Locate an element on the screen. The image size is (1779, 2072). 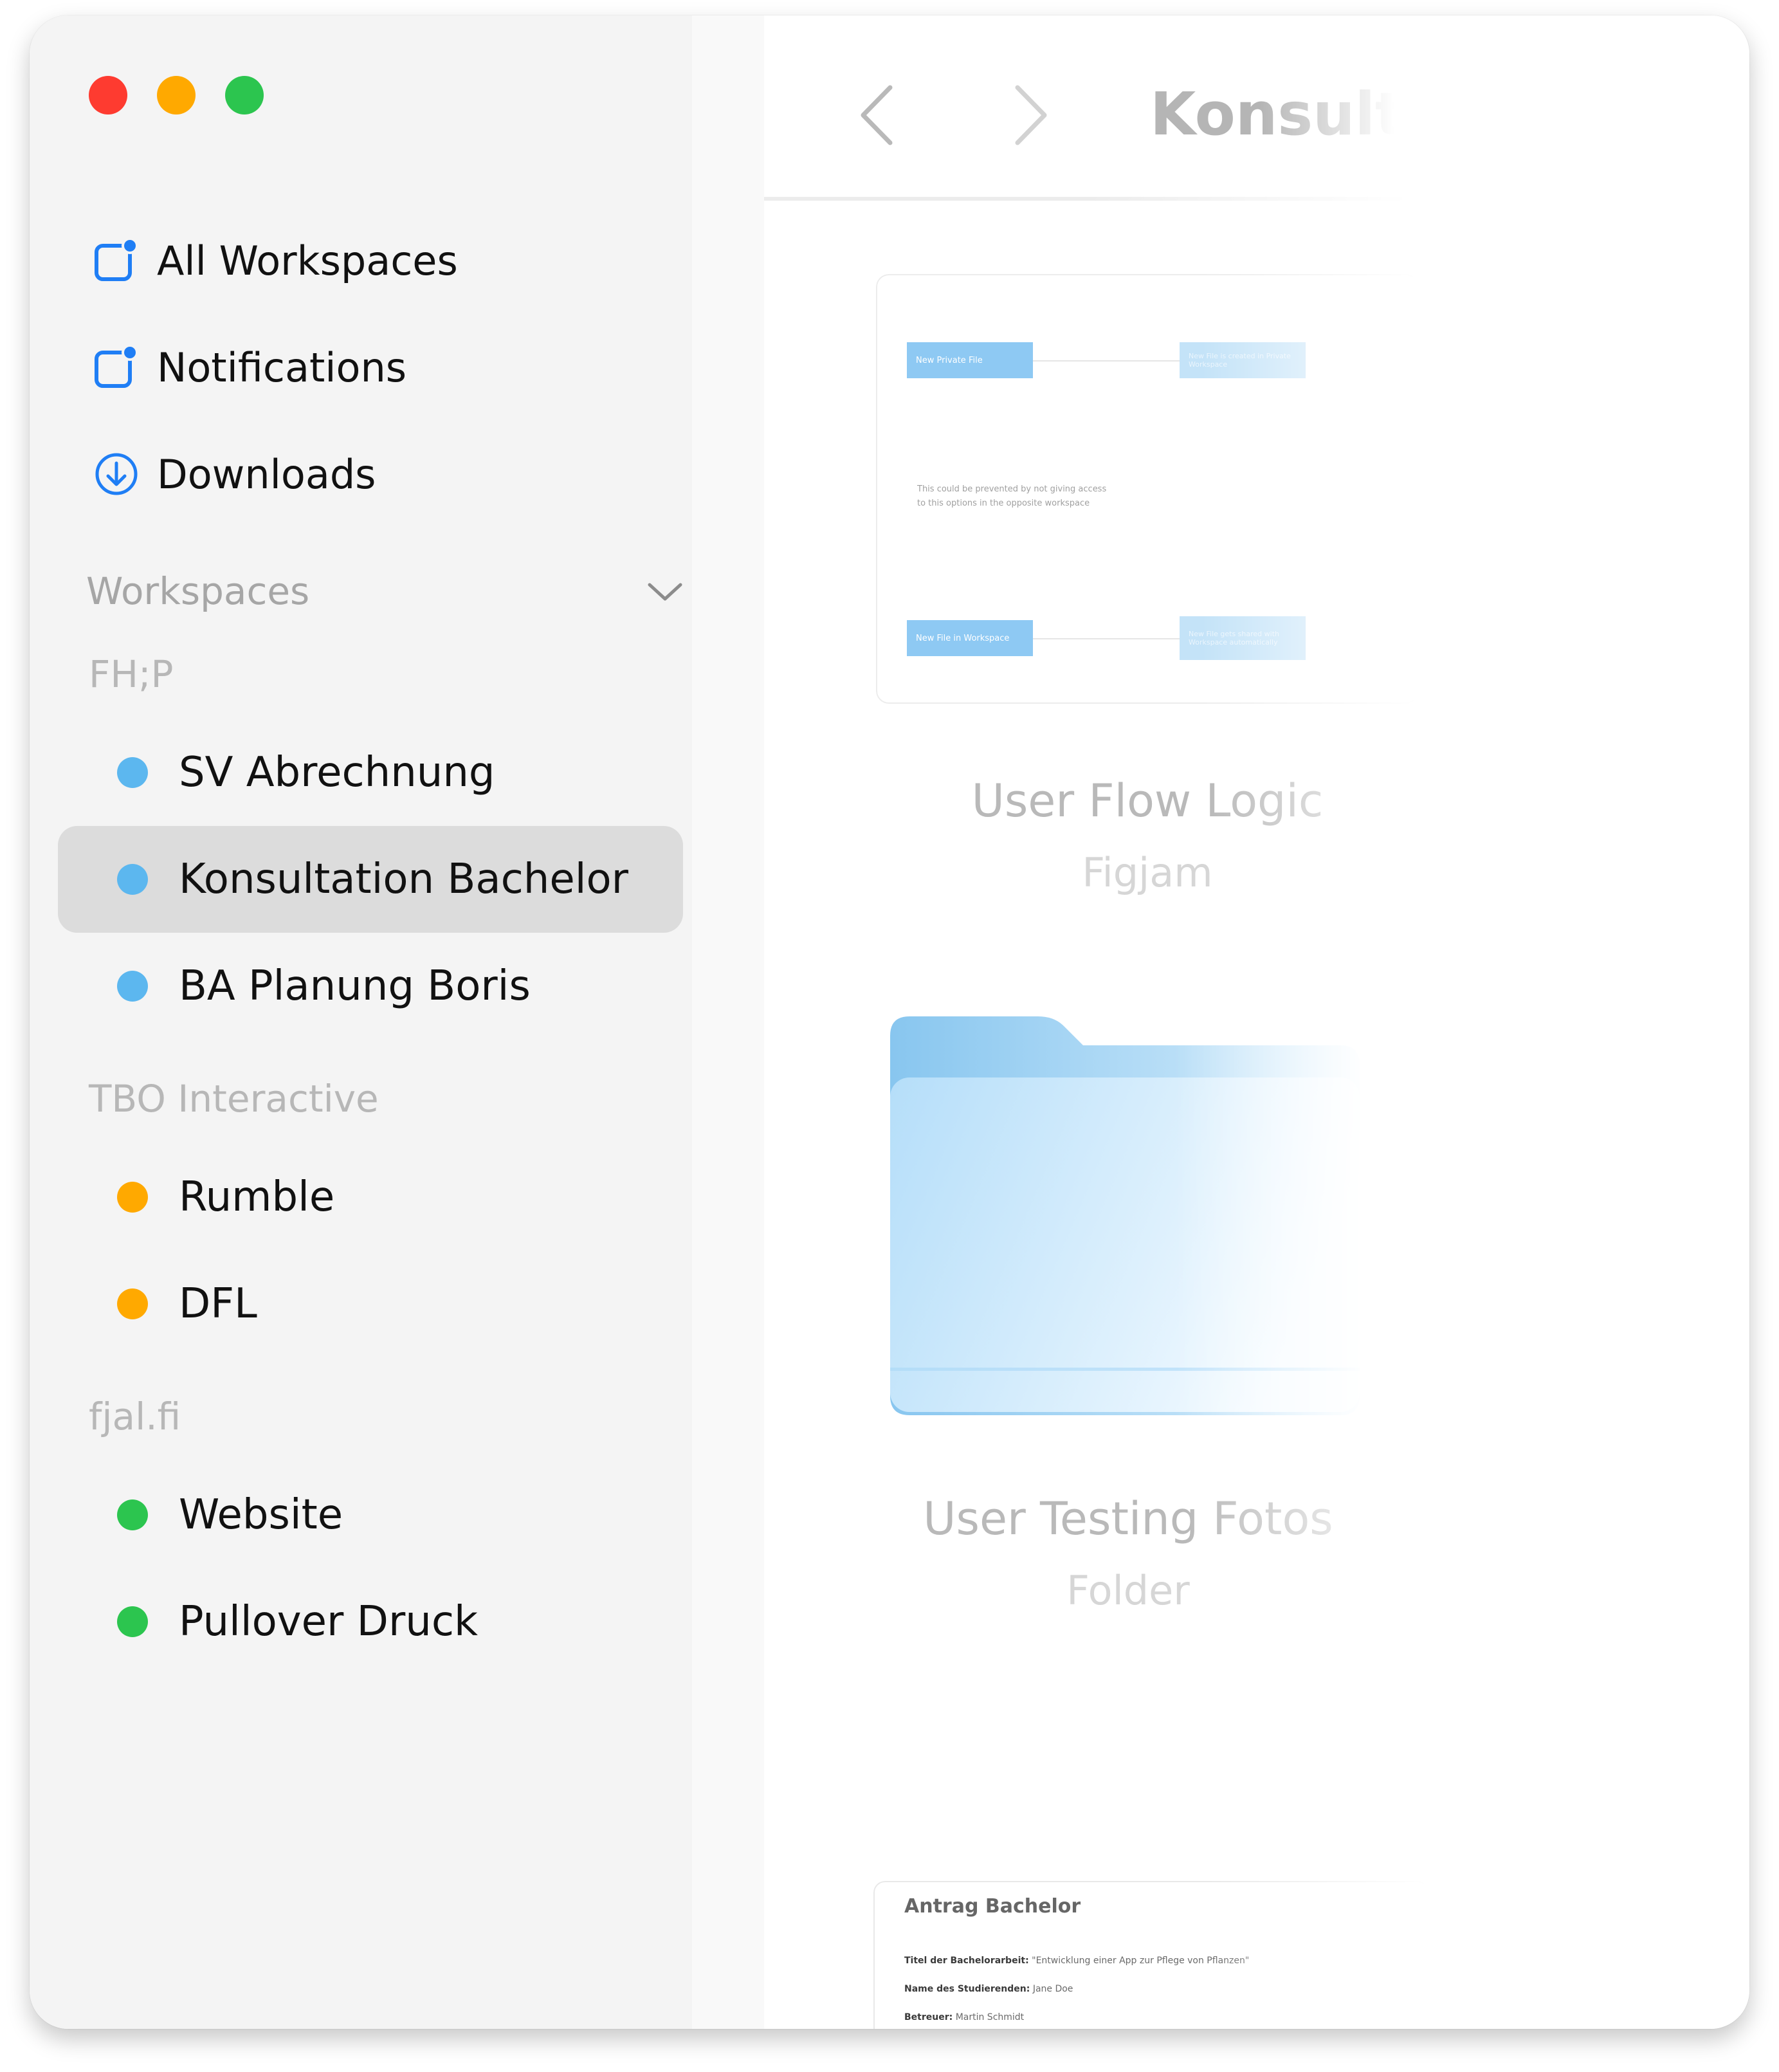
nav-notifications: Notifications is located at coordinates (249, 367).